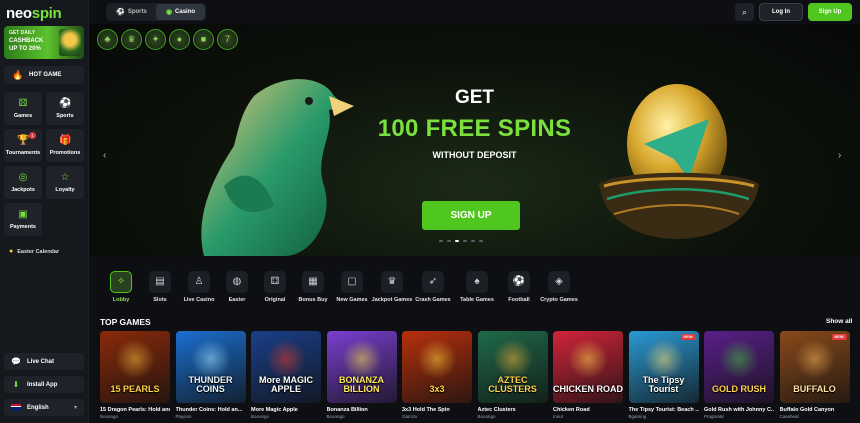  Describe the element at coordinates (286, 410) in the screenshot. I see `game-name: More Magic Apple` at that location.